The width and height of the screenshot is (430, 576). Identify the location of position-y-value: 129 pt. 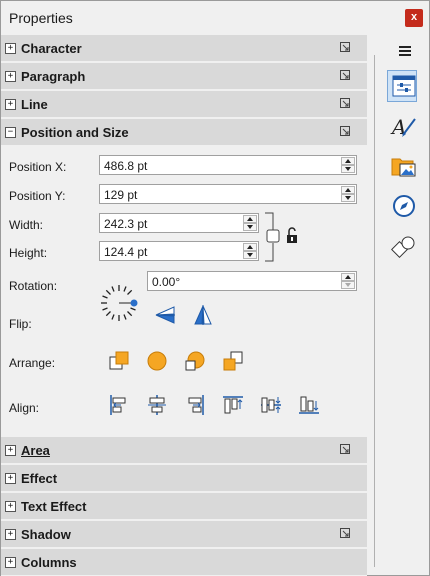
(121, 195).